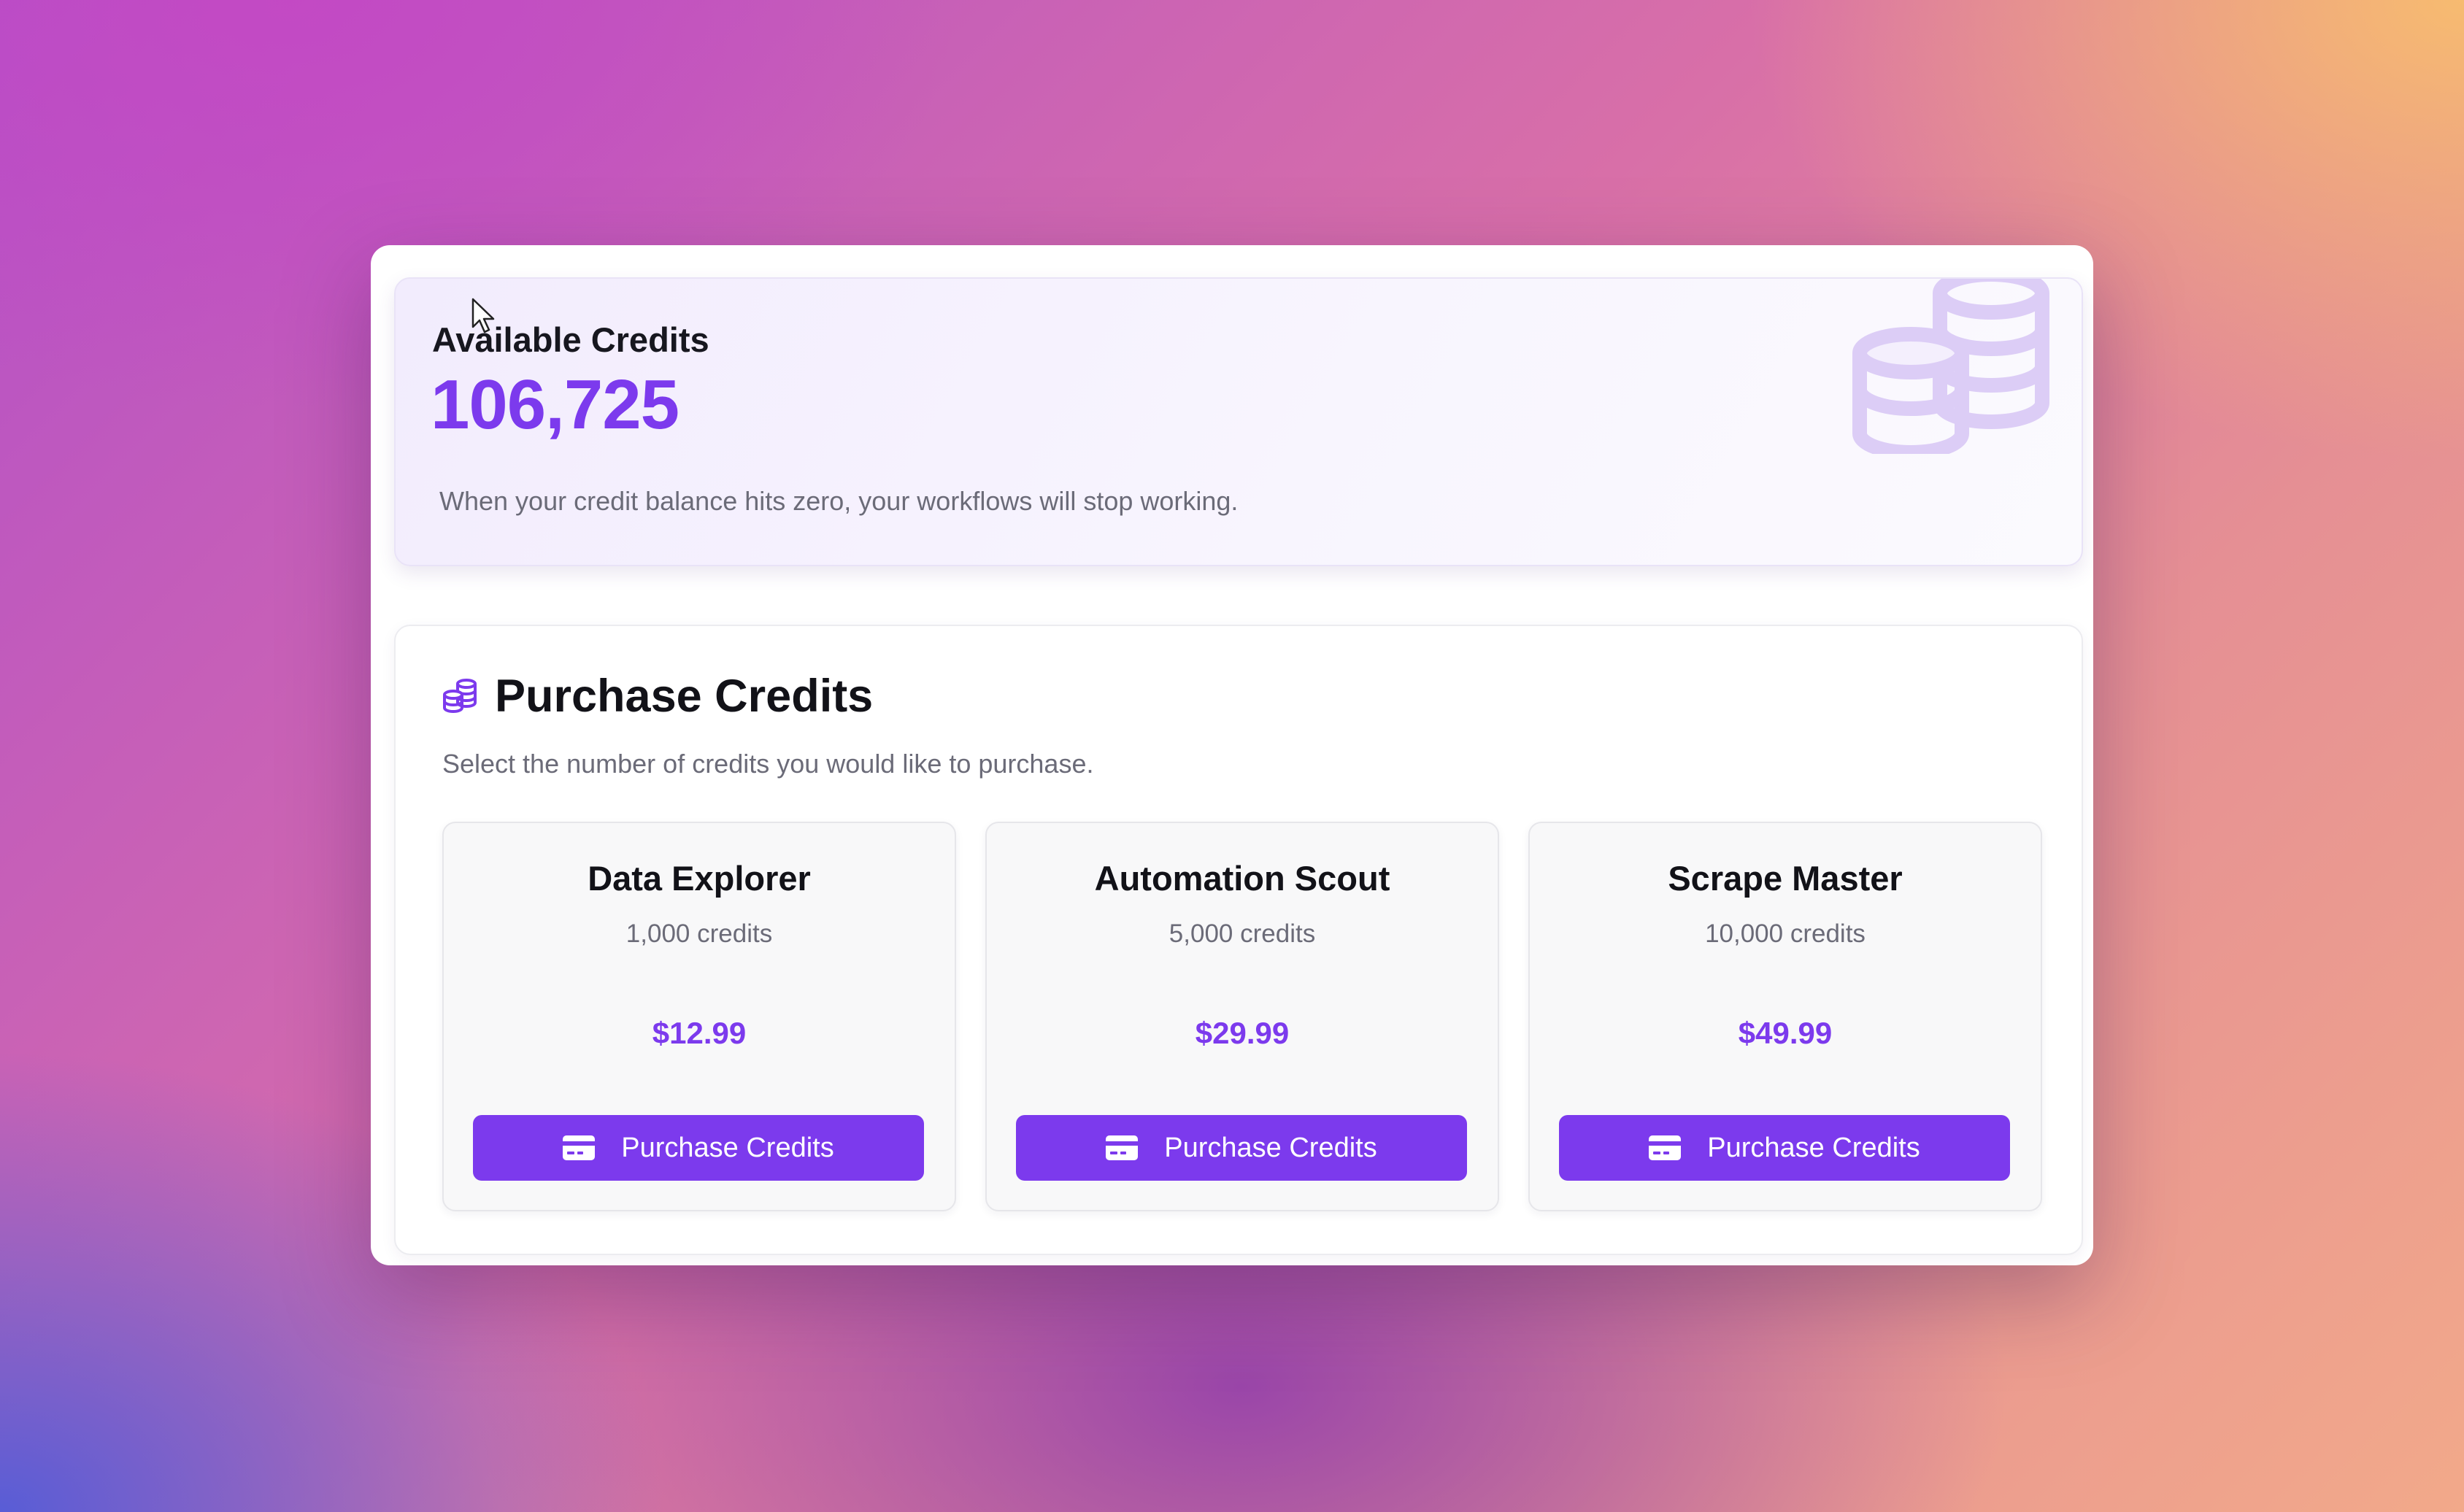  What do you see at coordinates (1785, 934) in the screenshot?
I see `plan-credits: 10,000 credits` at bounding box center [1785, 934].